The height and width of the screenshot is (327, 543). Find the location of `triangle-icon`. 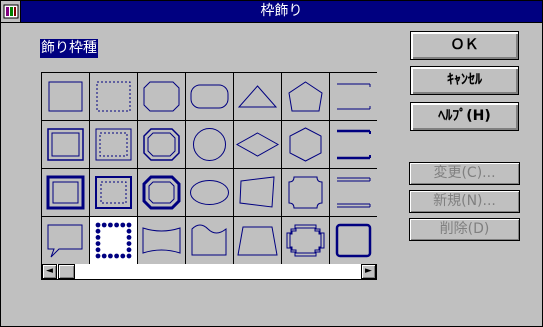

triangle-icon is located at coordinates (257, 96).